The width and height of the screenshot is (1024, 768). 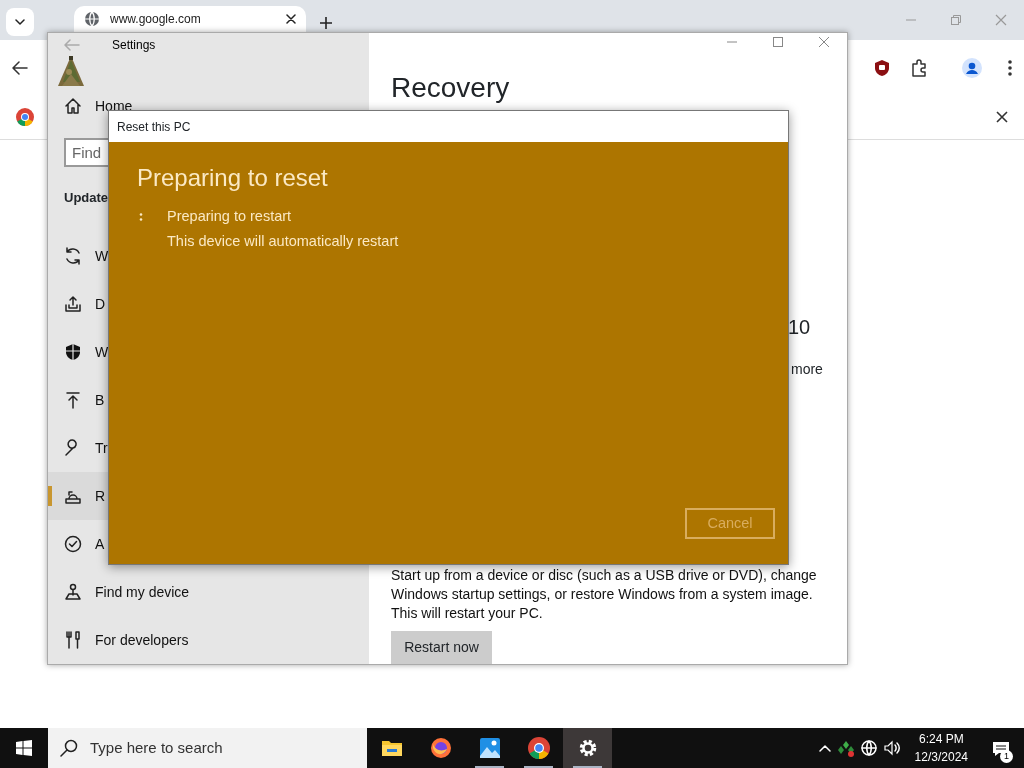 I want to click on time-text: 6:24 PM, so click(x=941, y=739).